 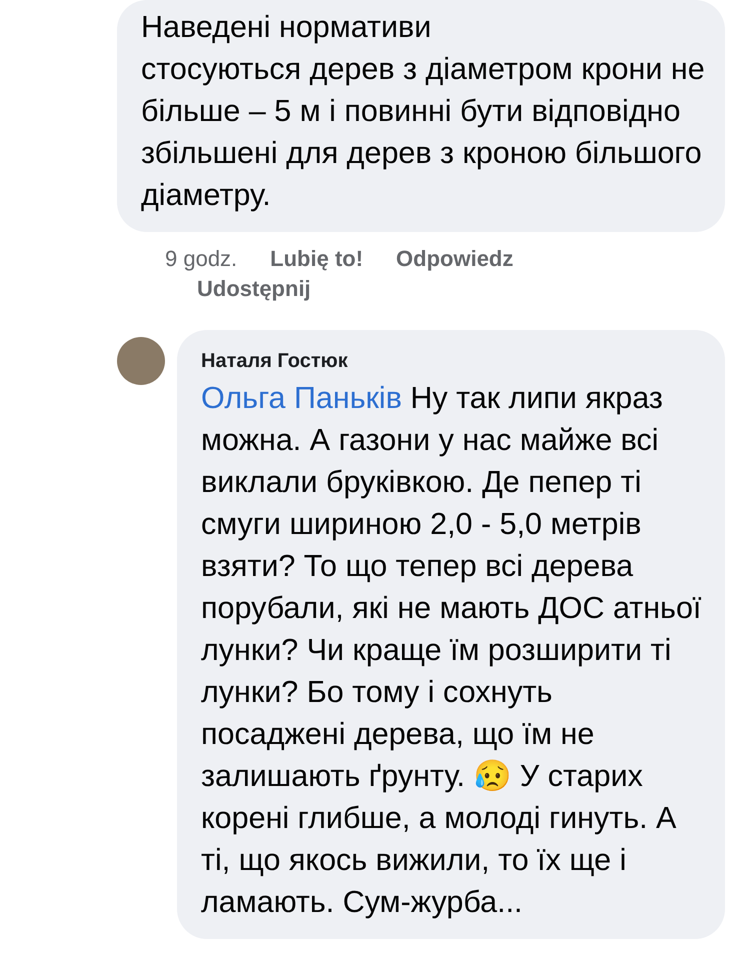 What do you see at coordinates (201, 259) in the screenshot?
I see `comment-time: 9 godz.` at bounding box center [201, 259].